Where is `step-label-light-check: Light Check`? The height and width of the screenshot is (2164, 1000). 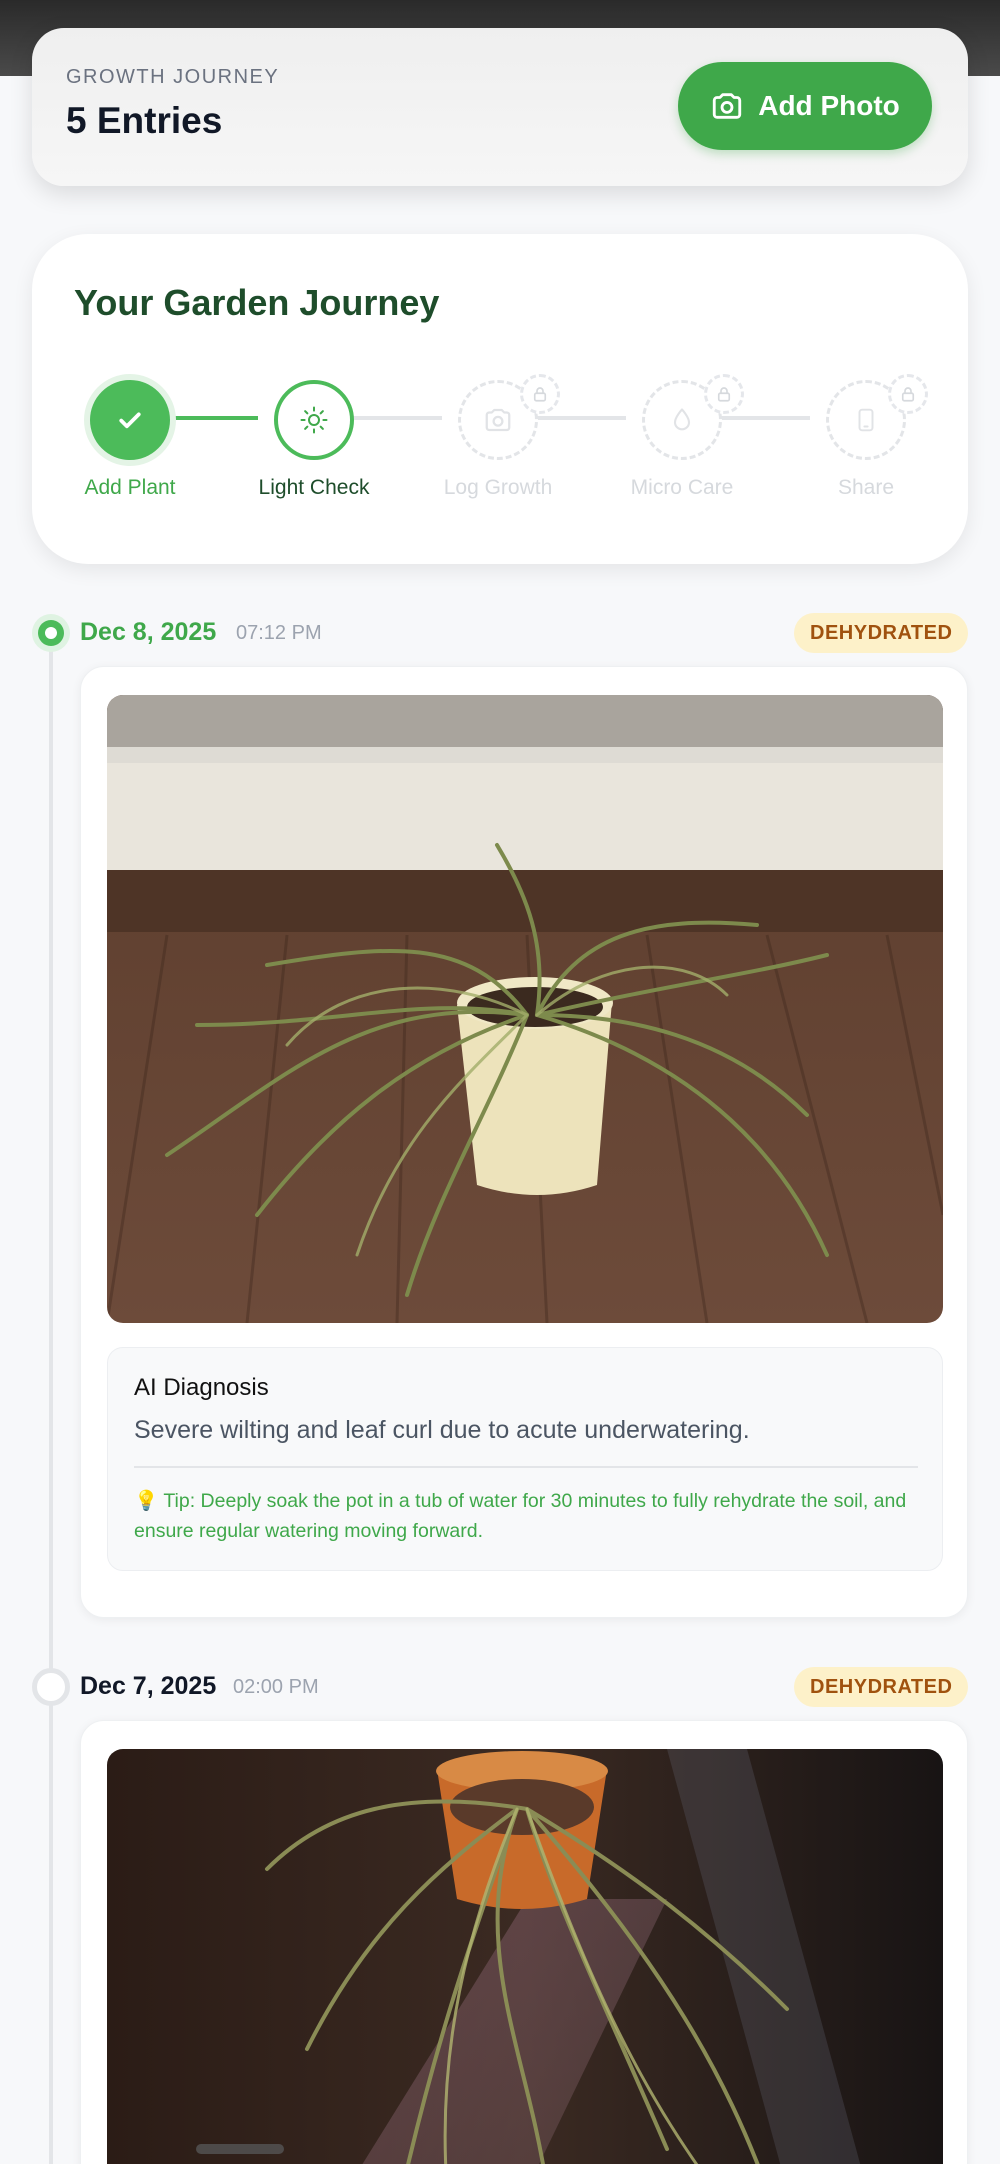 step-label-light-check: Light Check is located at coordinates (314, 487).